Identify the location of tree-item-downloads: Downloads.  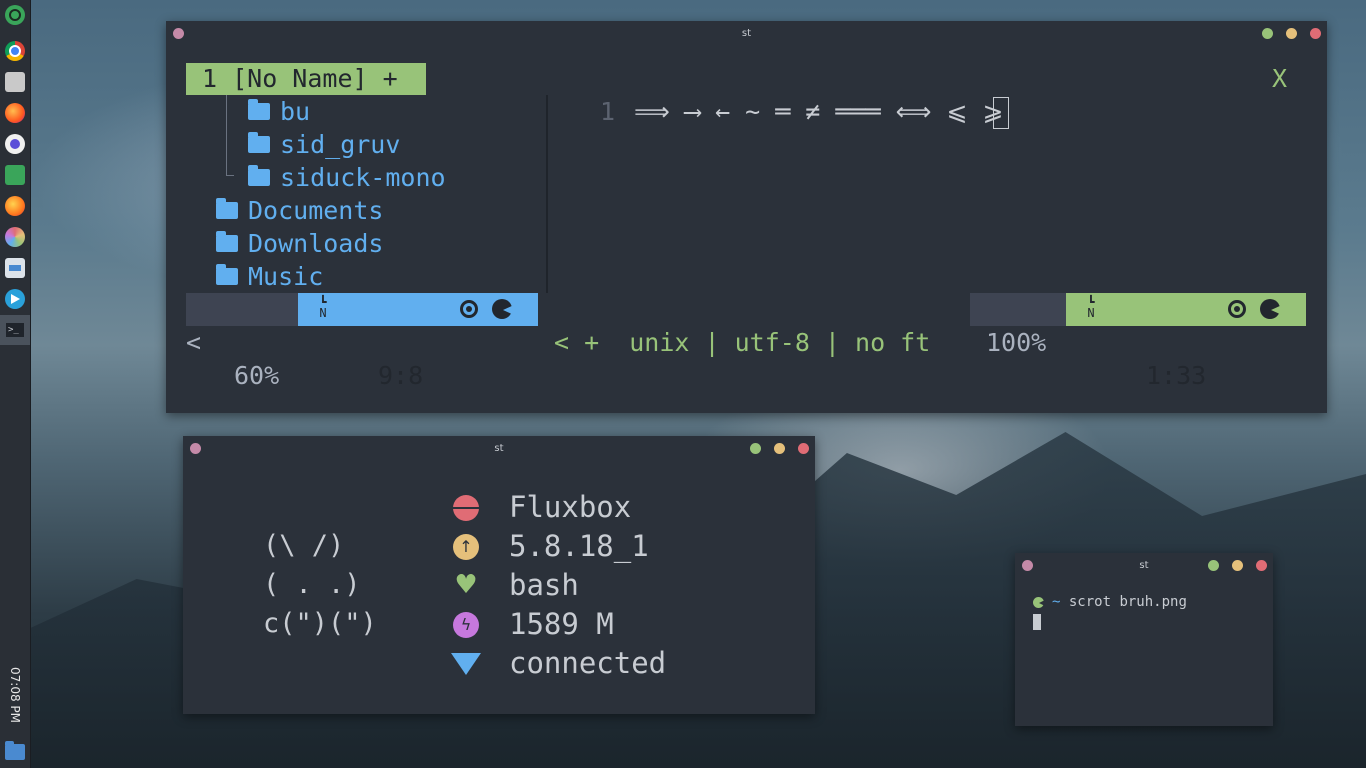
(299, 243).